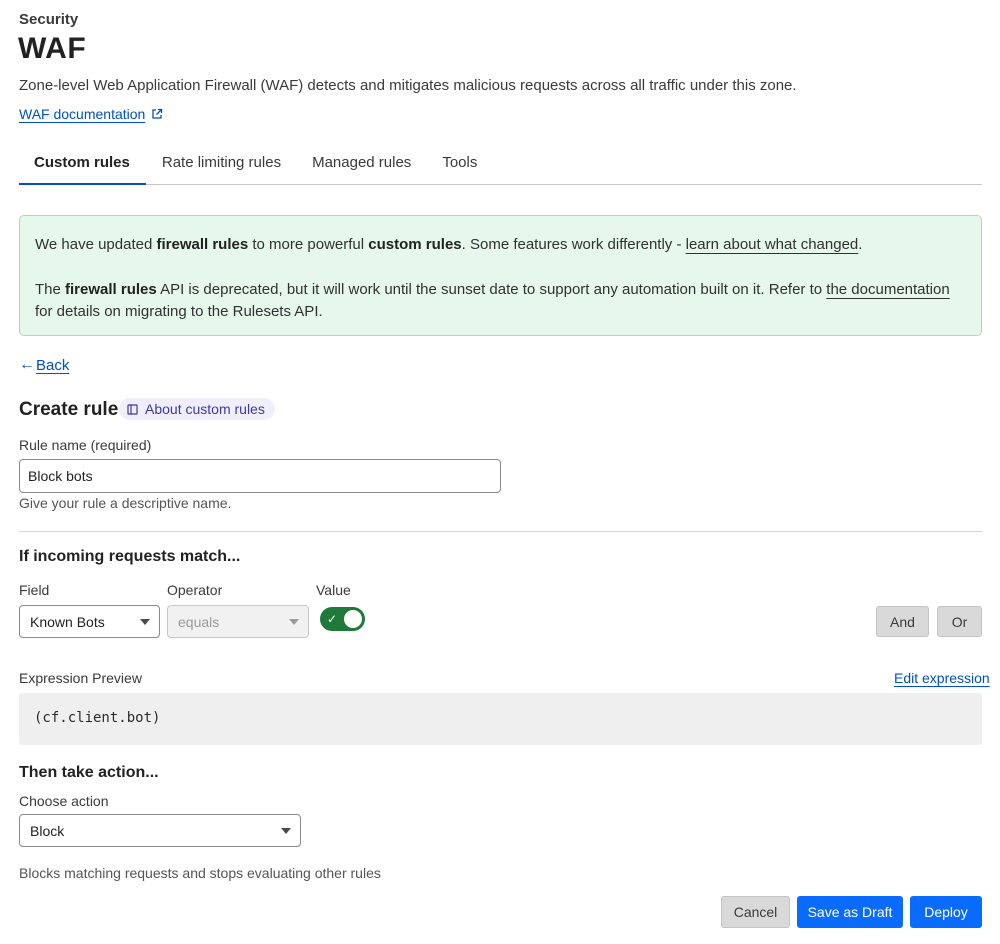 This screenshot has width=1000, height=944. I want to click on value-label: Value, so click(333, 590).